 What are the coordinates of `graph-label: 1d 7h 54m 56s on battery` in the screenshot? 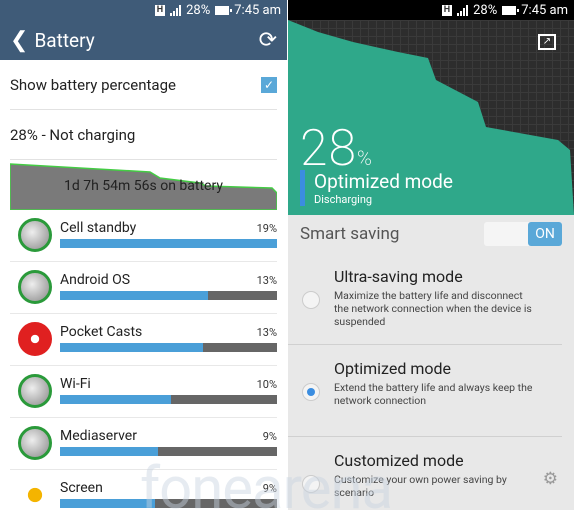 It's located at (143, 186).